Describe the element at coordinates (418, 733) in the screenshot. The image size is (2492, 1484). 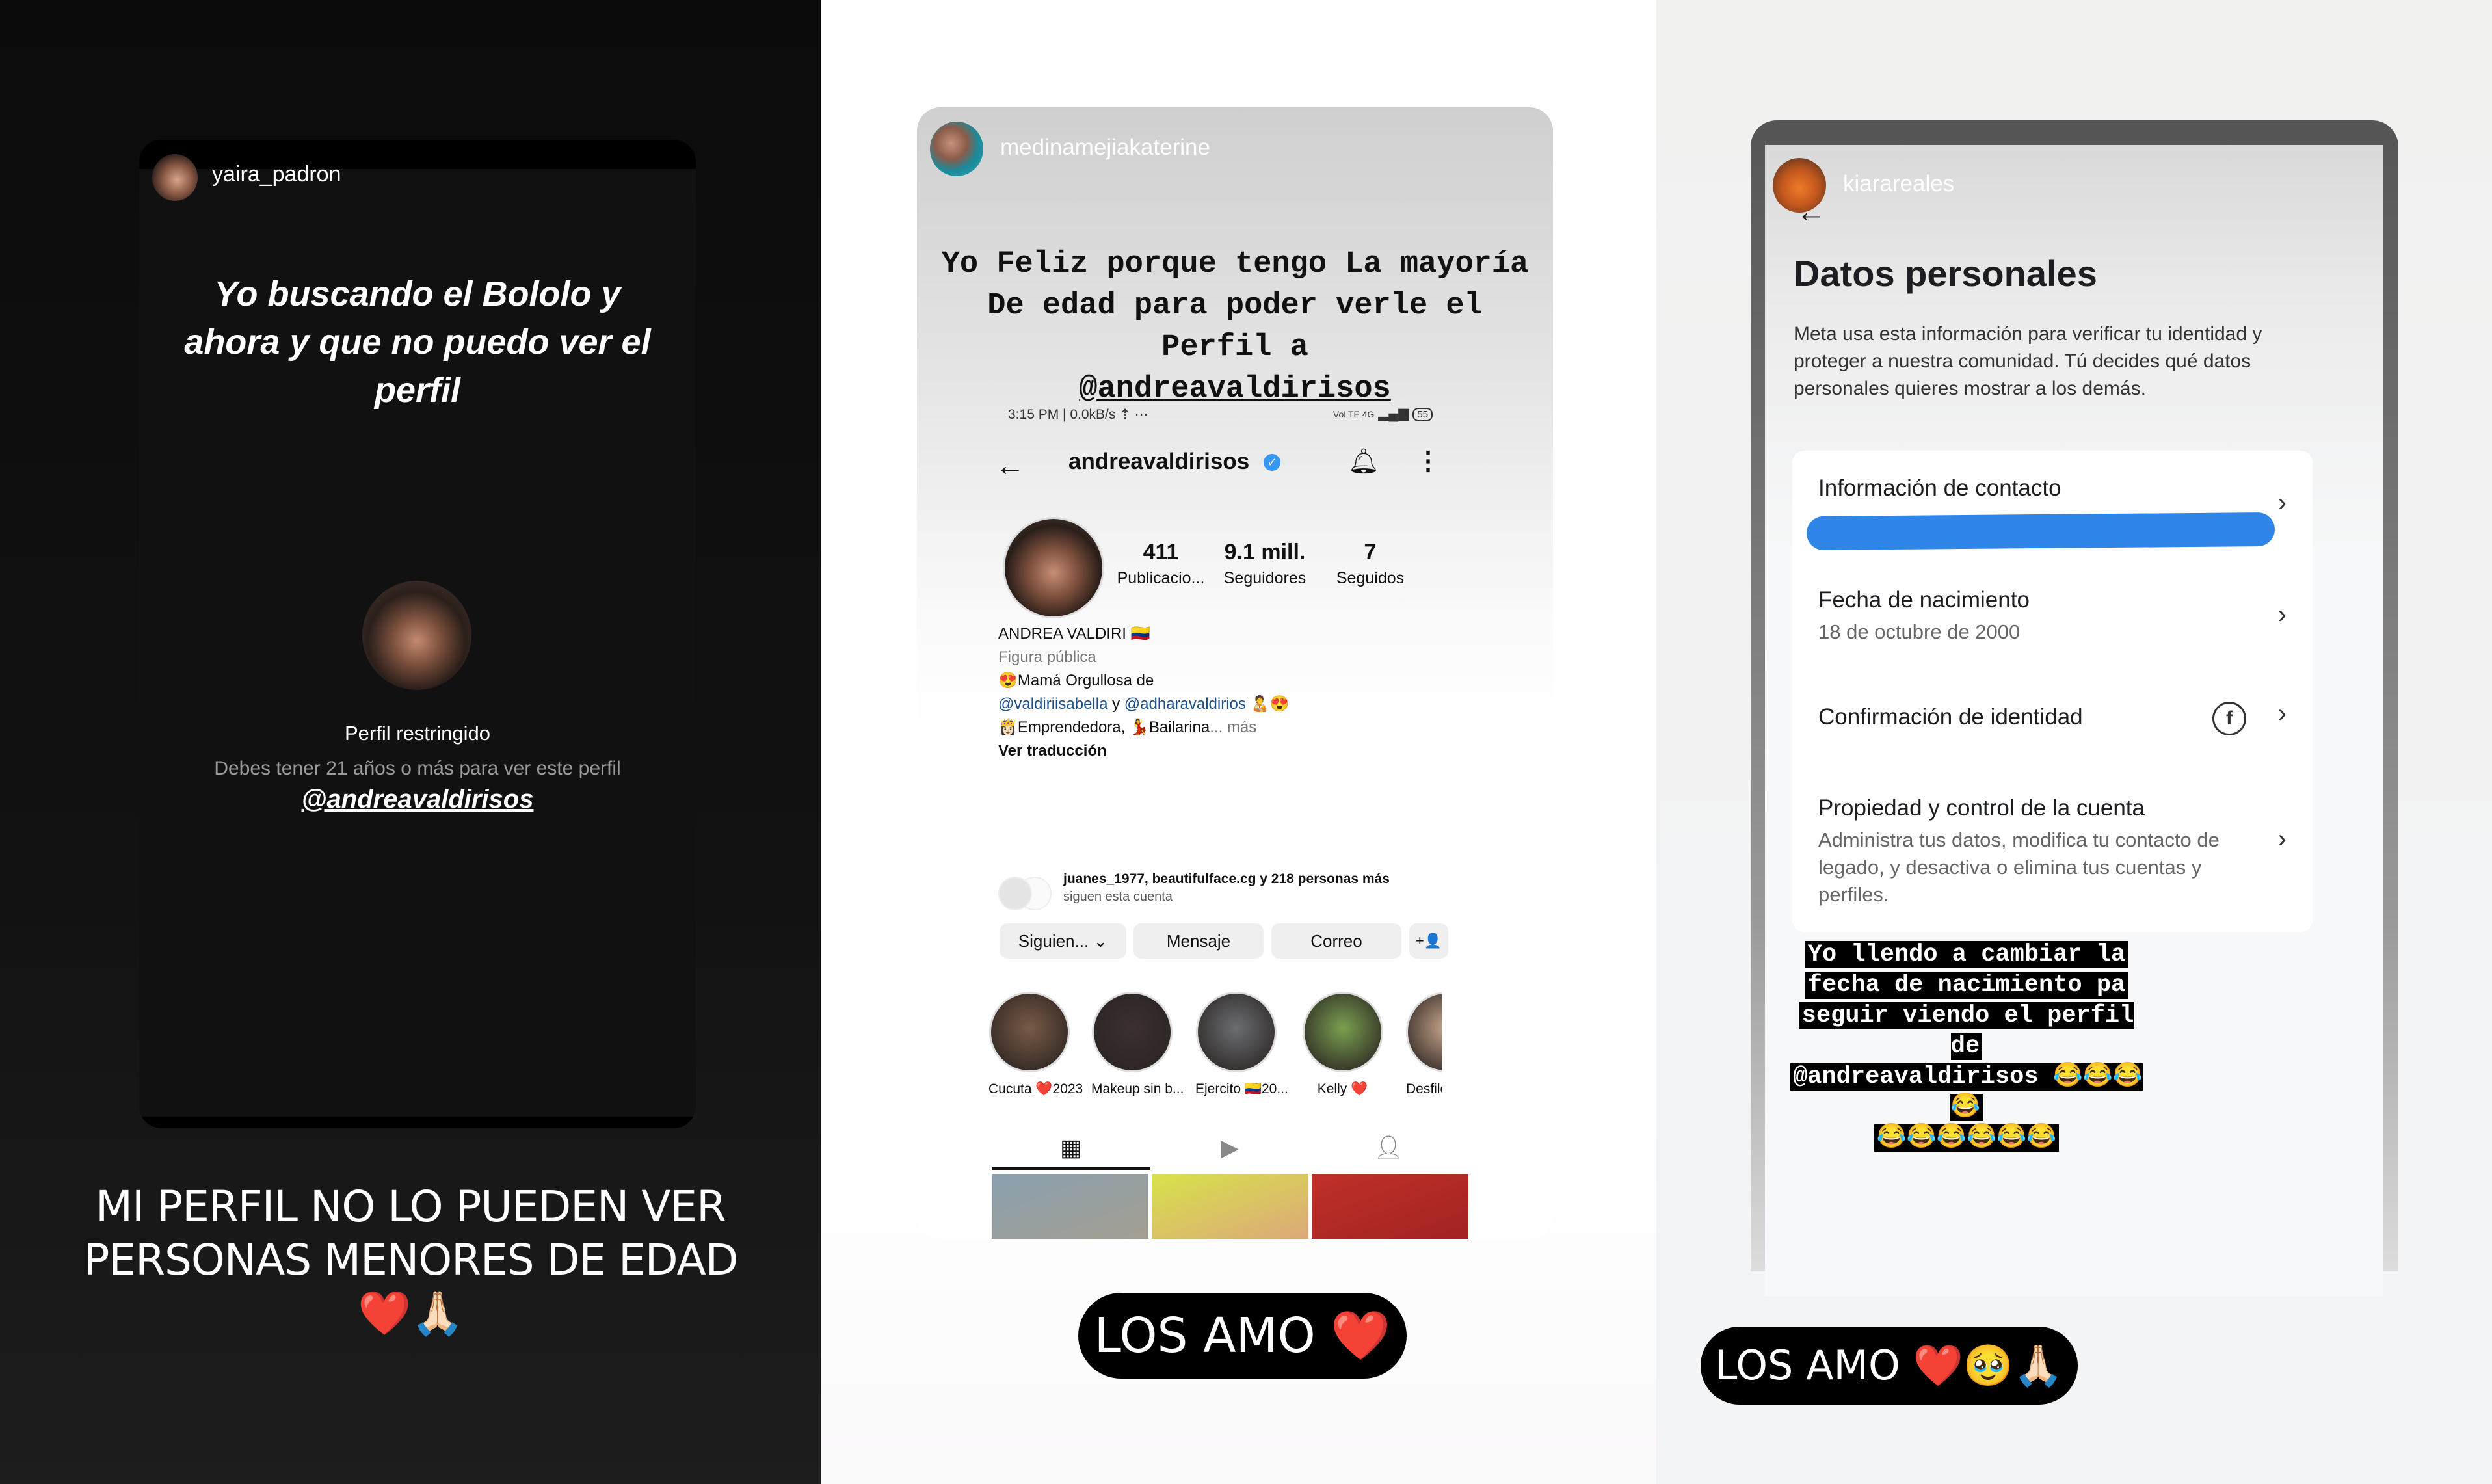
I see `restricted-title: Perfil restringido` at that location.